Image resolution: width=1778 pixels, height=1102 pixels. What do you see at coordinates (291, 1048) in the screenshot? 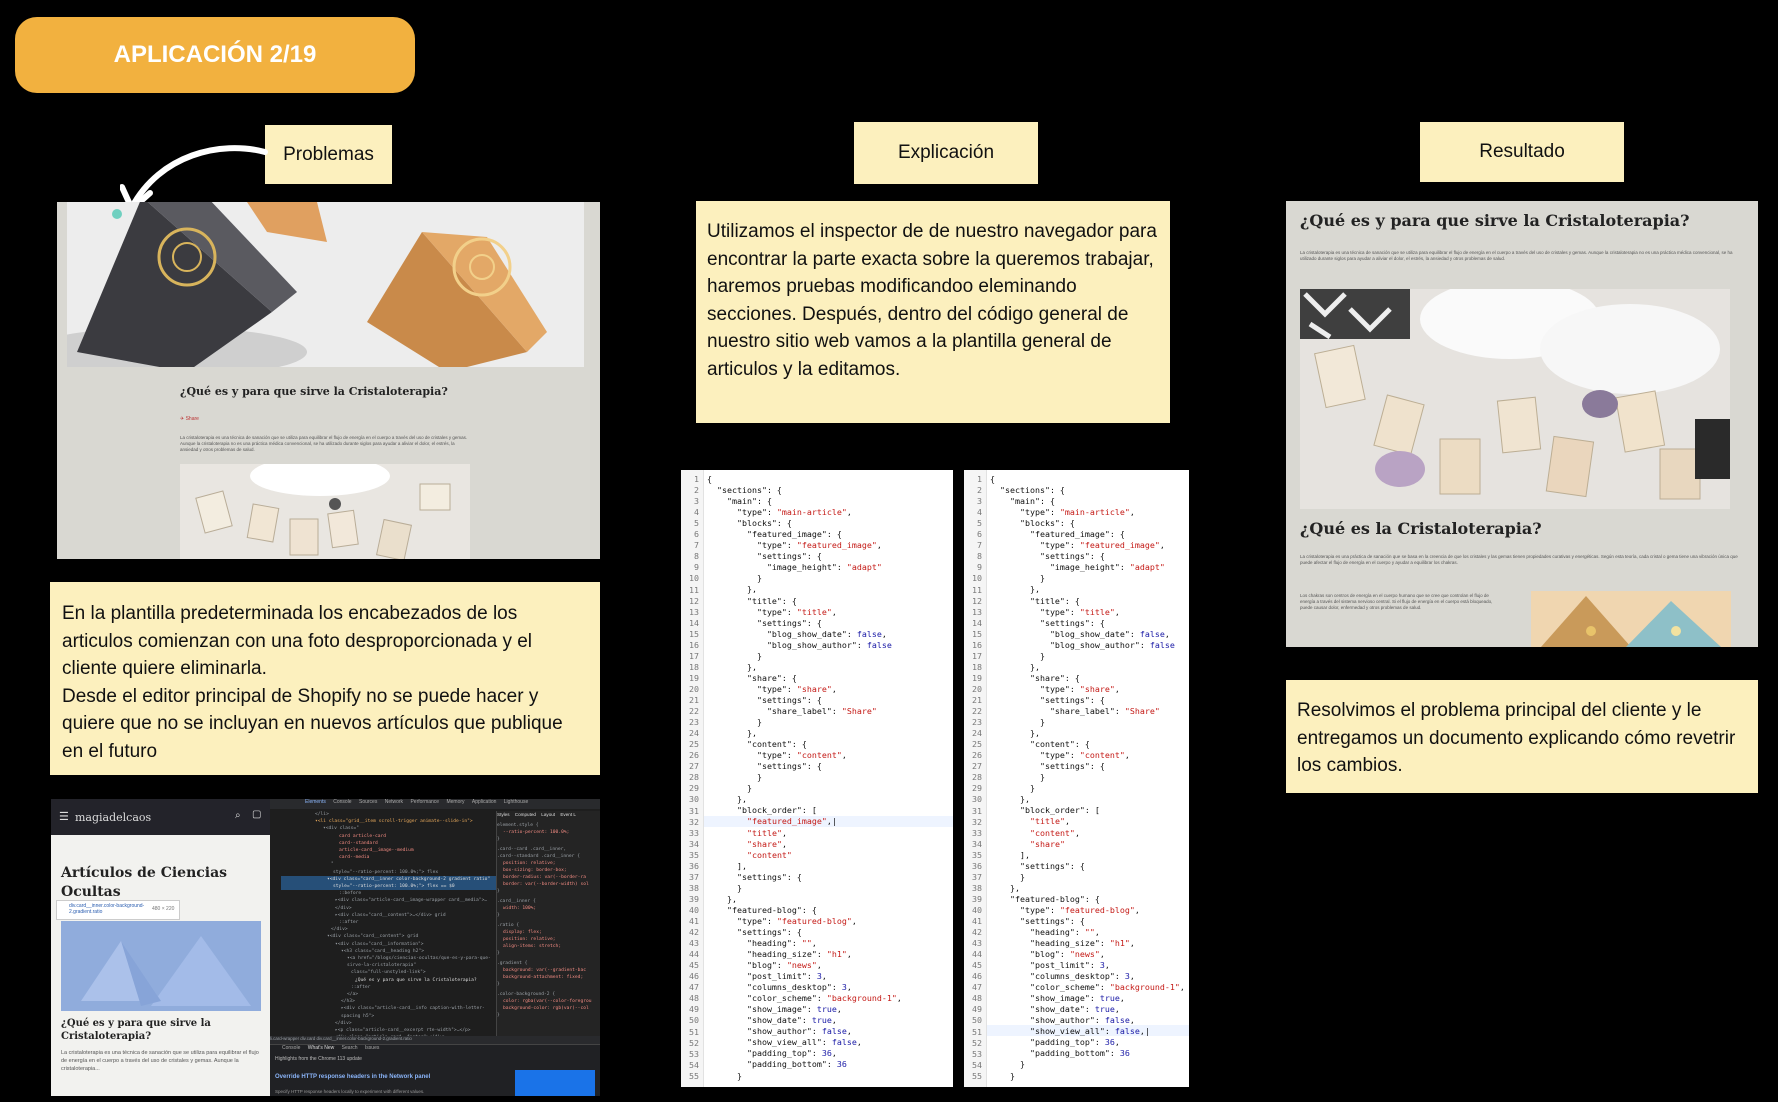
I see `drawer-console-tab: Console` at bounding box center [291, 1048].